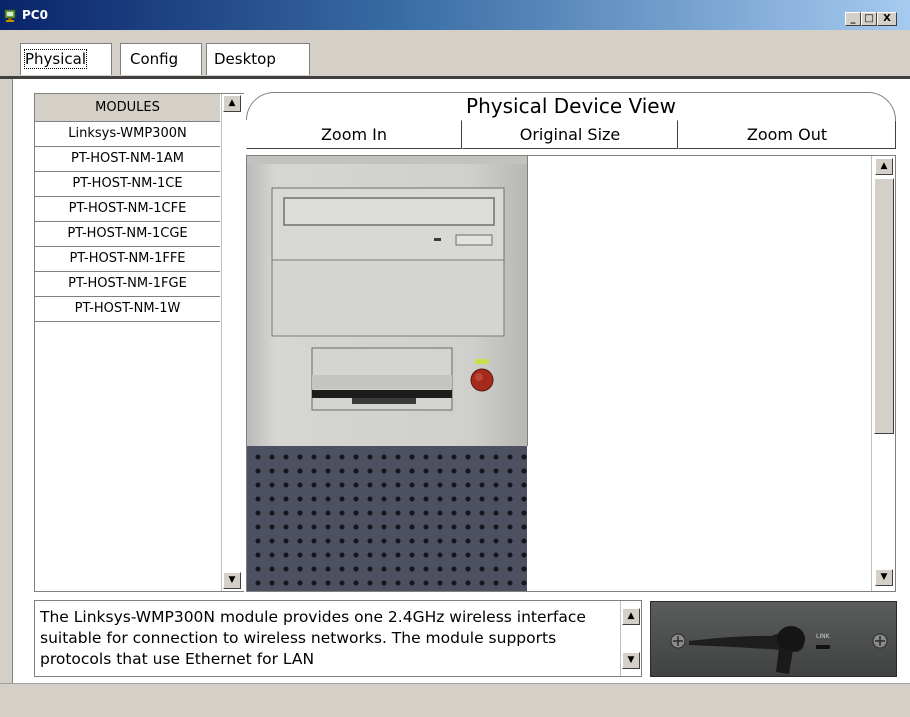 This screenshot has width=910, height=717. Describe the element at coordinates (127, 209) in the screenshot. I see `module-item: PT-HOST-NM-1CFE` at that location.